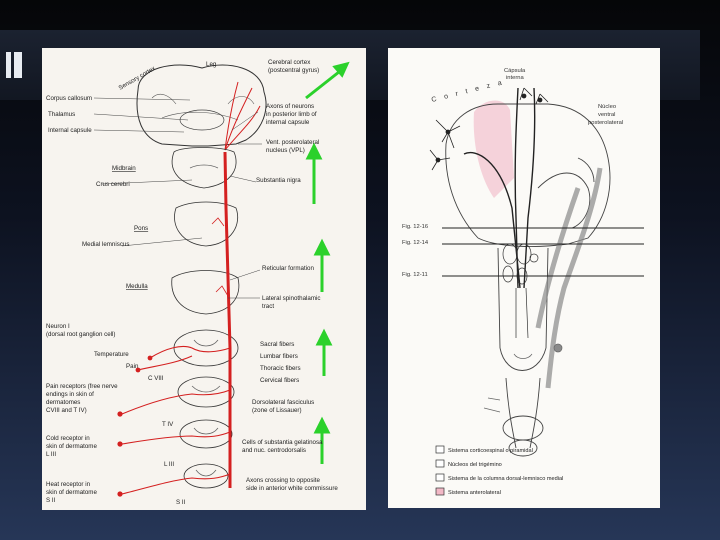  Describe the element at coordinates (156, 378) in the screenshot. I see `label-c8: C VIII` at that location.